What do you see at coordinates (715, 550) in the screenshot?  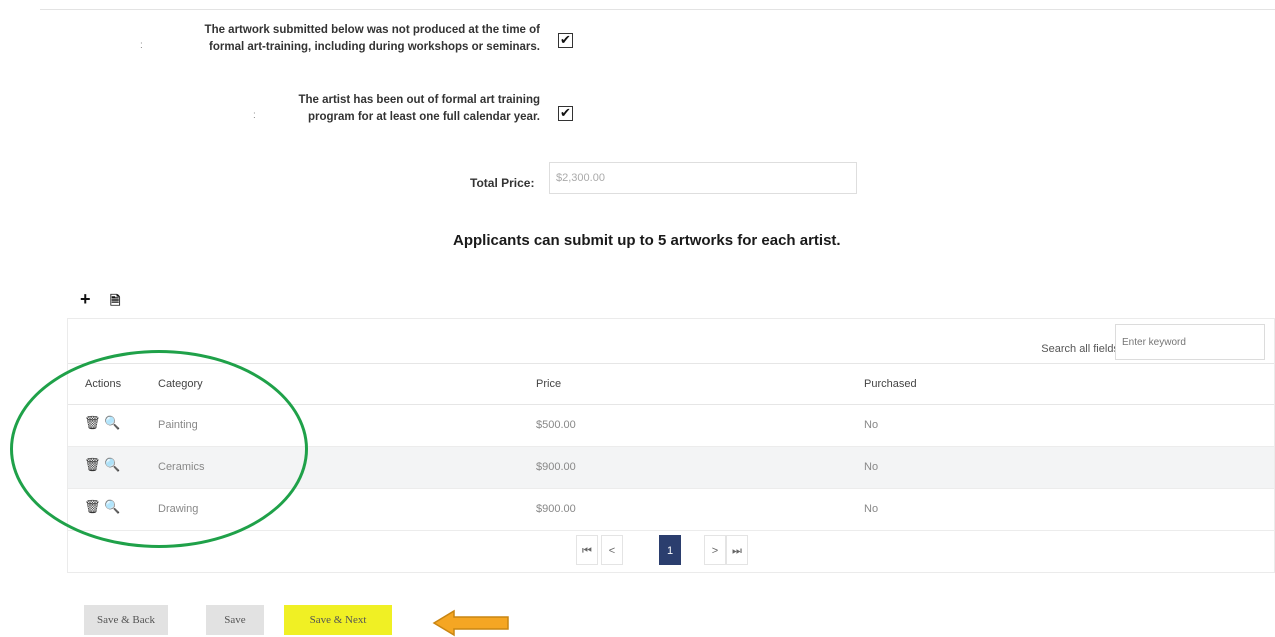 I see `next-page-button: >` at bounding box center [715, 550].